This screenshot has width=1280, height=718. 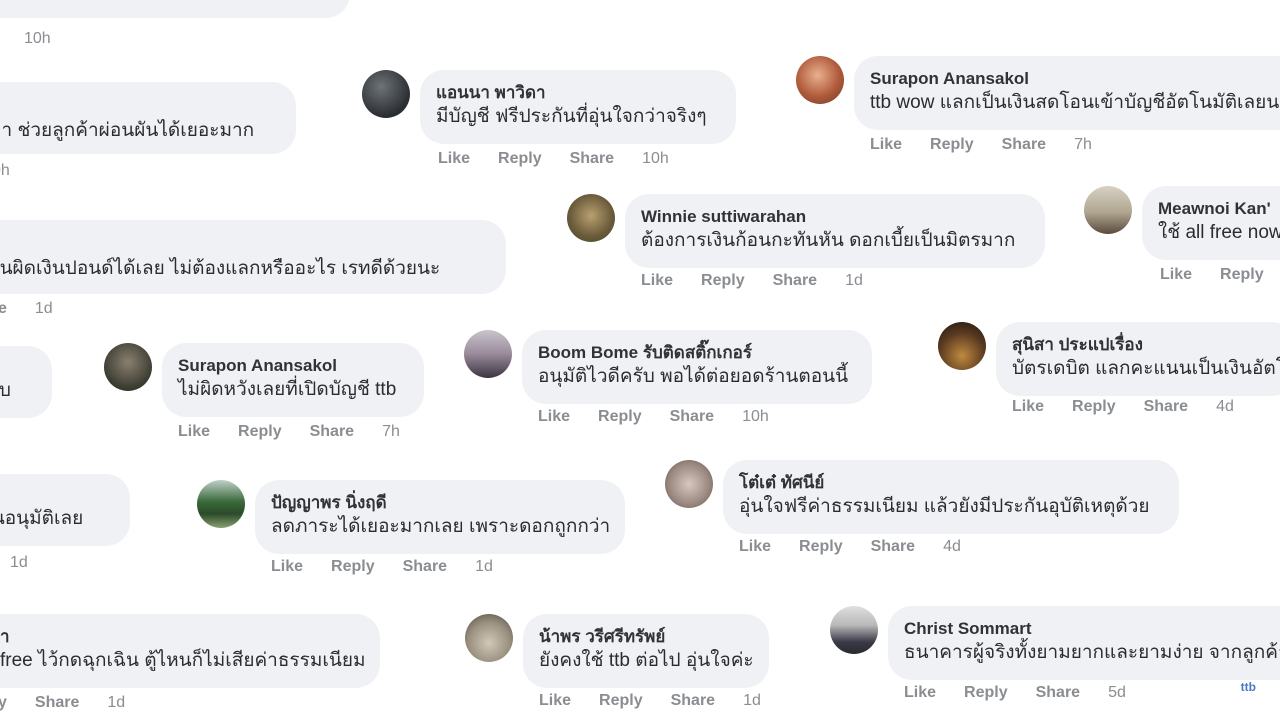 I want to click on commenter-name: แอนนา พาวิดา, so click(x=576, y=93).